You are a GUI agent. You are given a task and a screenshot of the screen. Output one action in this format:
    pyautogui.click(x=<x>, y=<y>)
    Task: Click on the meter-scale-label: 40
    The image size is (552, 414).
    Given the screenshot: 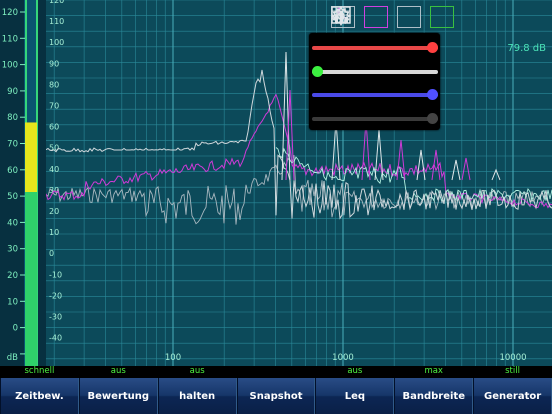 What is the action you would take?
    pyautogui.click(x=12, y=223)
    